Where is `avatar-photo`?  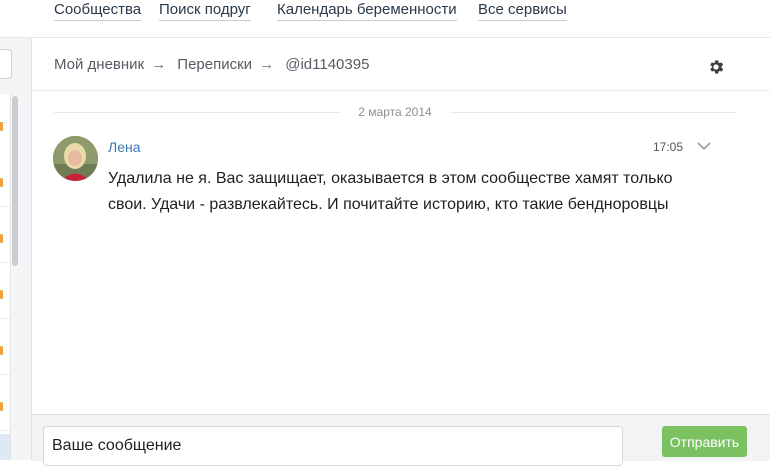
avatar-photo is located at coordinates (75, 158).